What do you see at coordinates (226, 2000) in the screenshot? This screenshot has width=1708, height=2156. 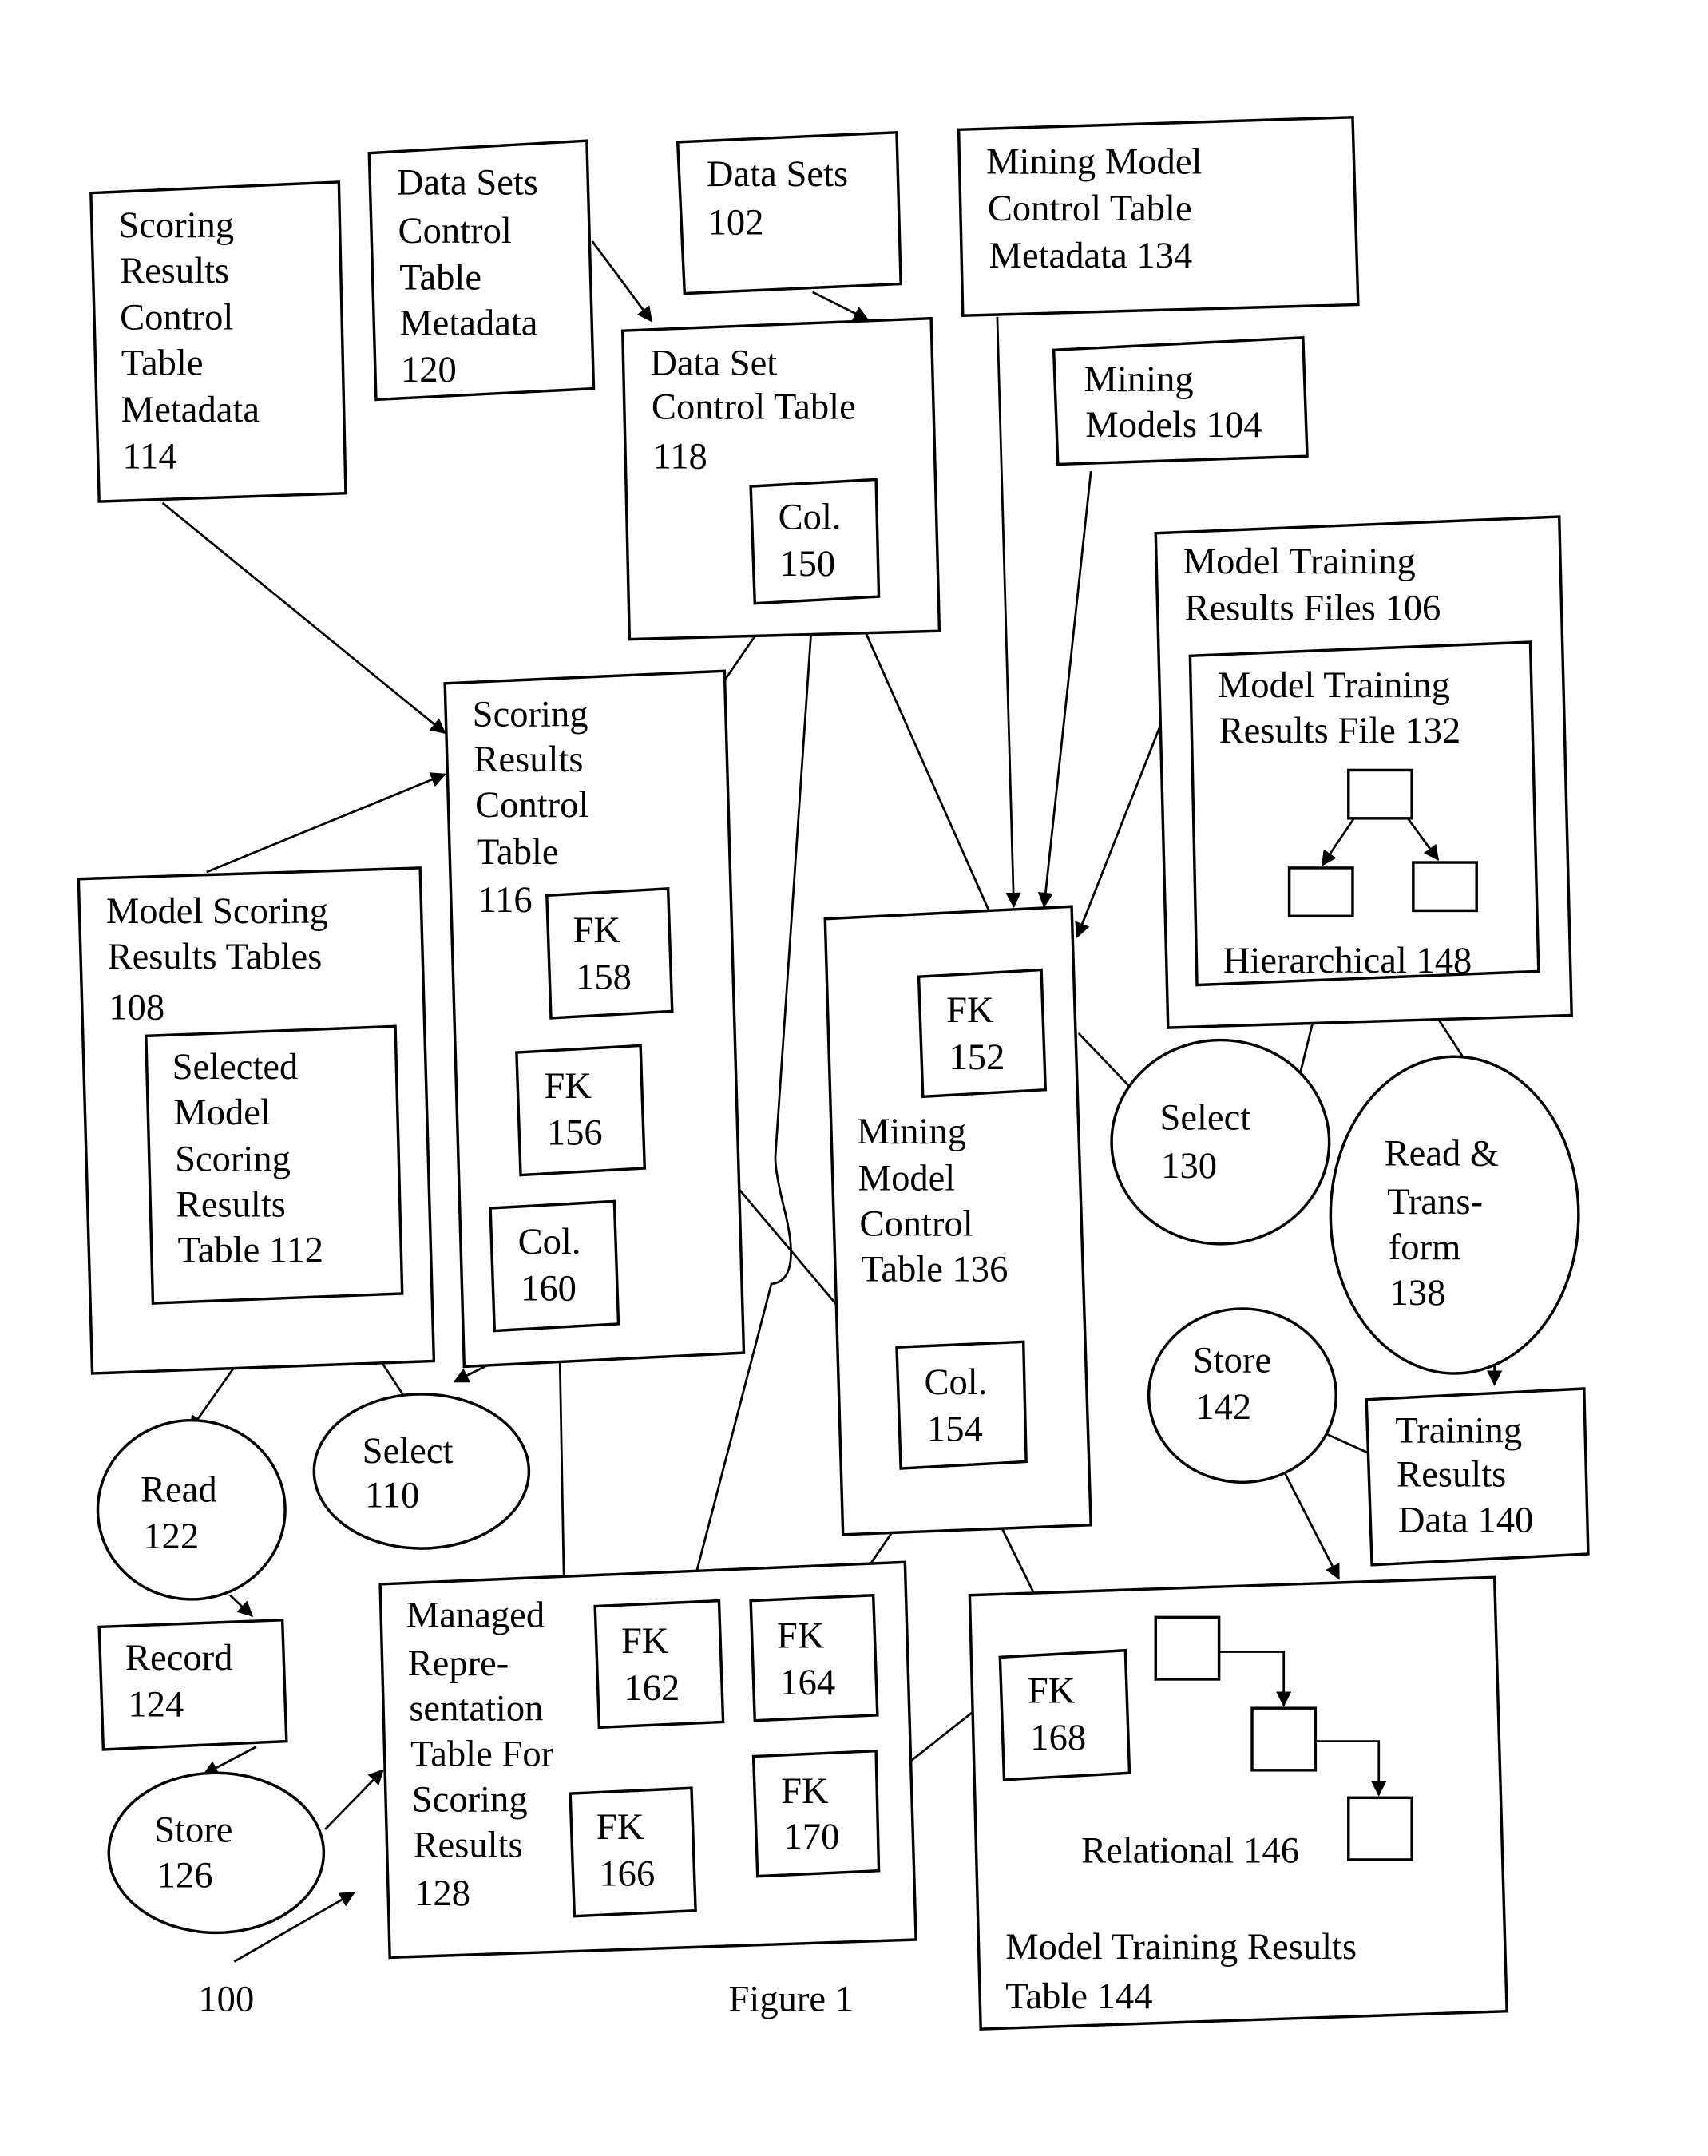 I see `reference-number-label: 100` at bounding box center [226, 2000].